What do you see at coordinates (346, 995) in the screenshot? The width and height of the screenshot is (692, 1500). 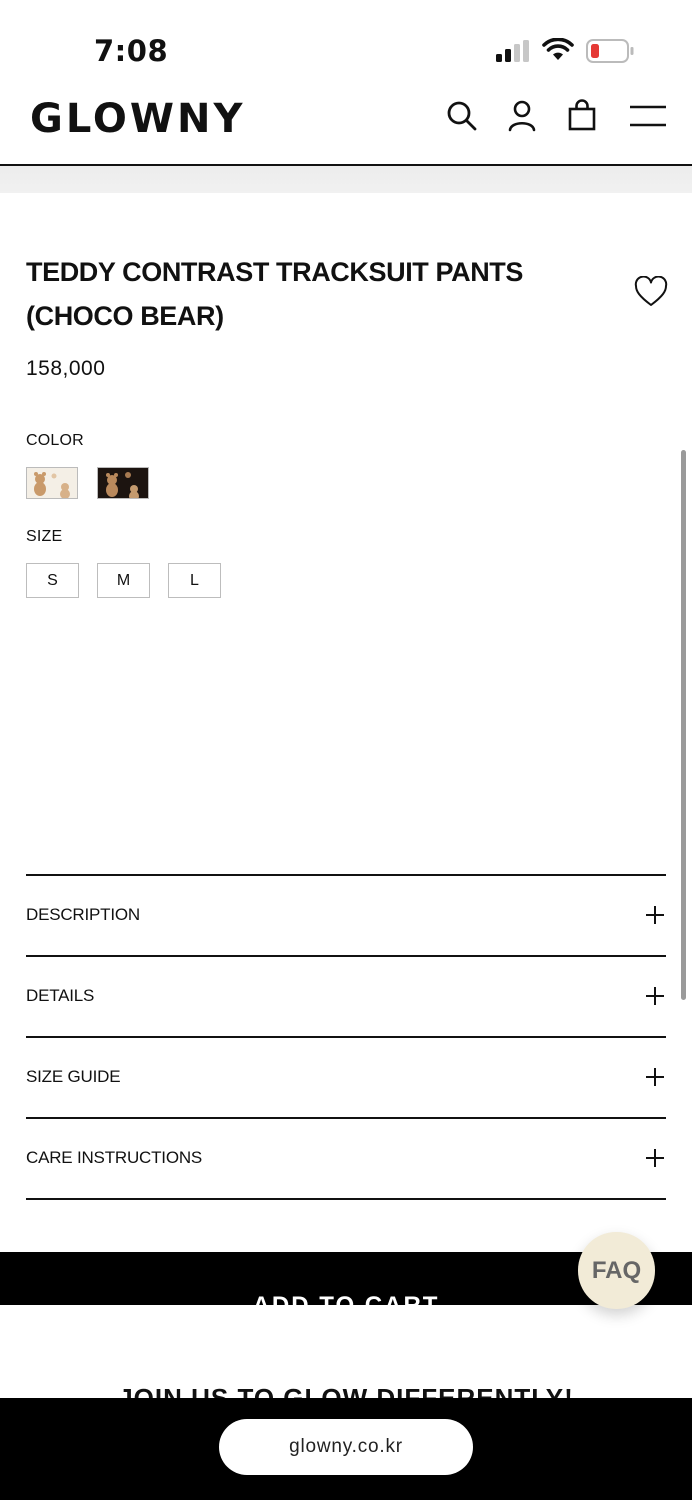 I see `accordion-details: DETAILS` at bounding box center [346, 995].